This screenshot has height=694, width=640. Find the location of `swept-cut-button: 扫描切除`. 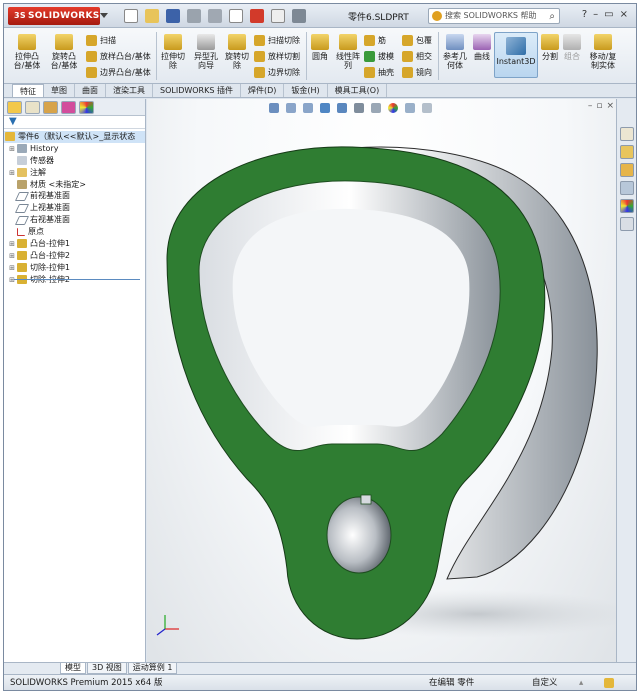

swept-cut-button: 扫描切除 is located at coordinates (277, 40).